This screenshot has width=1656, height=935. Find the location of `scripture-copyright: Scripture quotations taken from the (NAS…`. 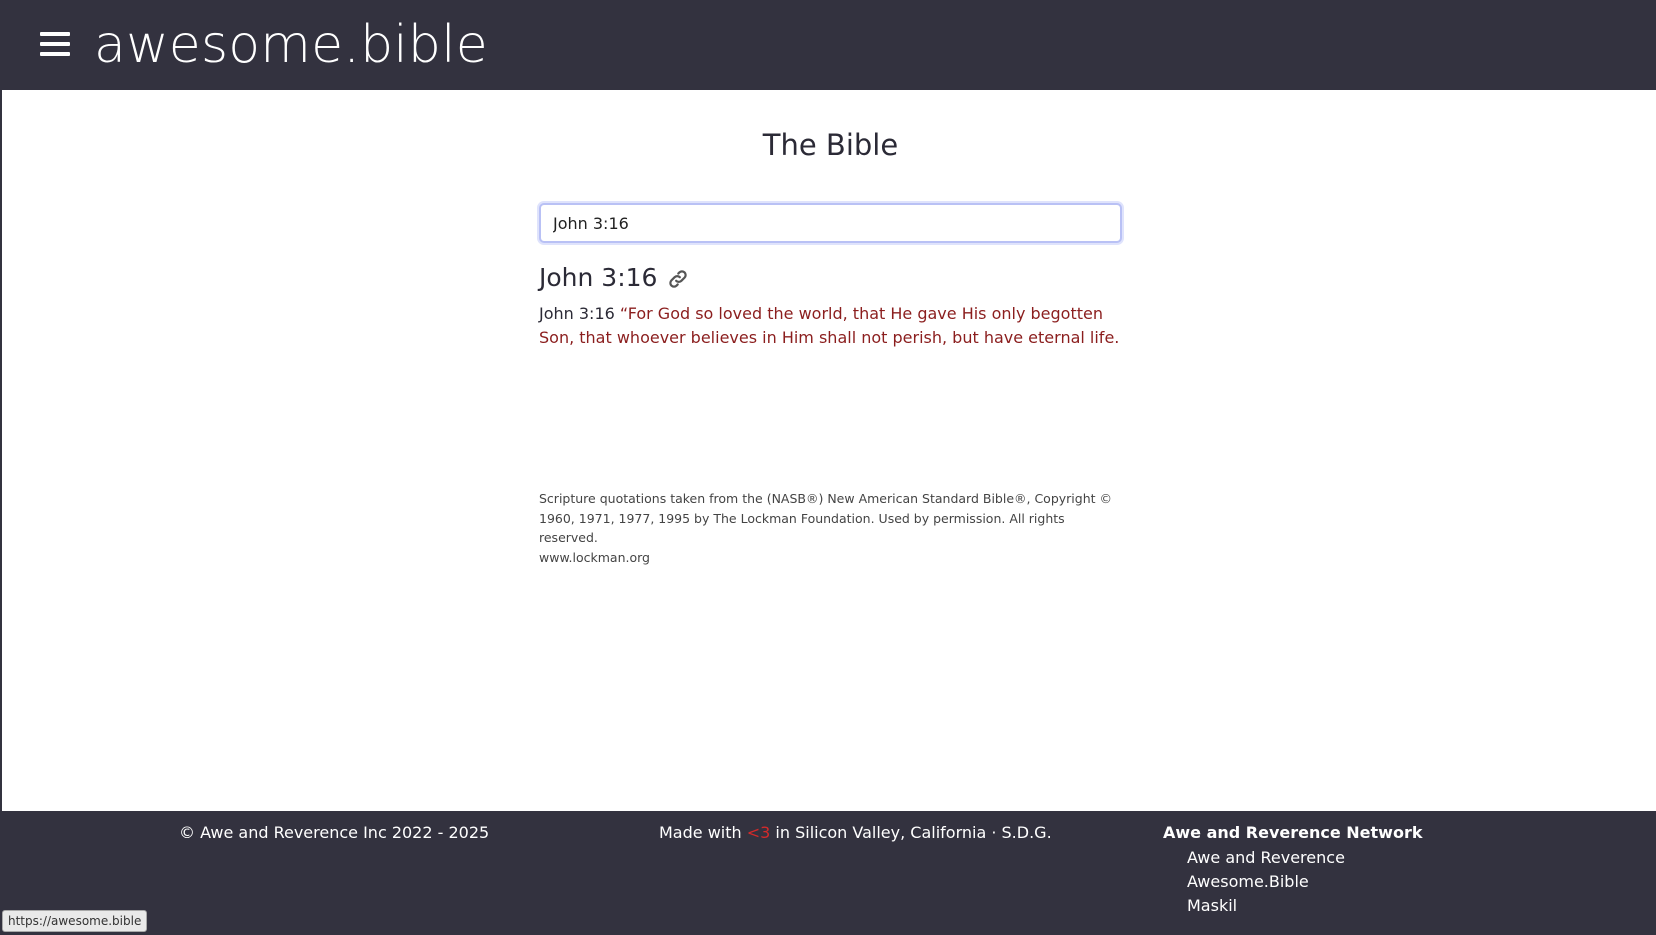

scripture-copyright: Scripture quotations taken from the (NAS… is located at coordinates (830, 528).